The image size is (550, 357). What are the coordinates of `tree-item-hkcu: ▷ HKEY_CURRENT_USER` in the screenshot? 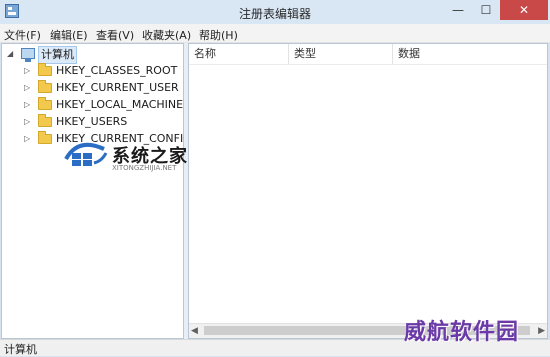 It's located at (92, 88).